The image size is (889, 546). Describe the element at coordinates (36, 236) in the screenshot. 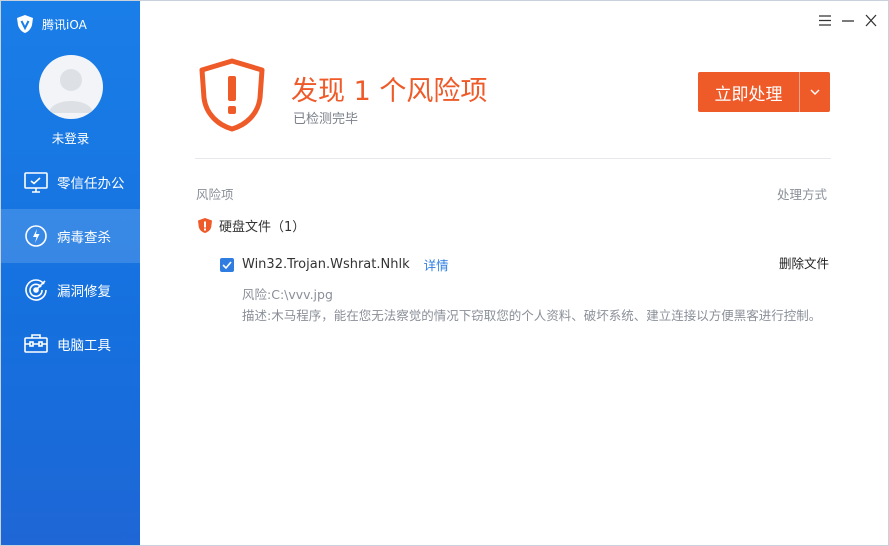

I see `virus-scan-icon` at that location.